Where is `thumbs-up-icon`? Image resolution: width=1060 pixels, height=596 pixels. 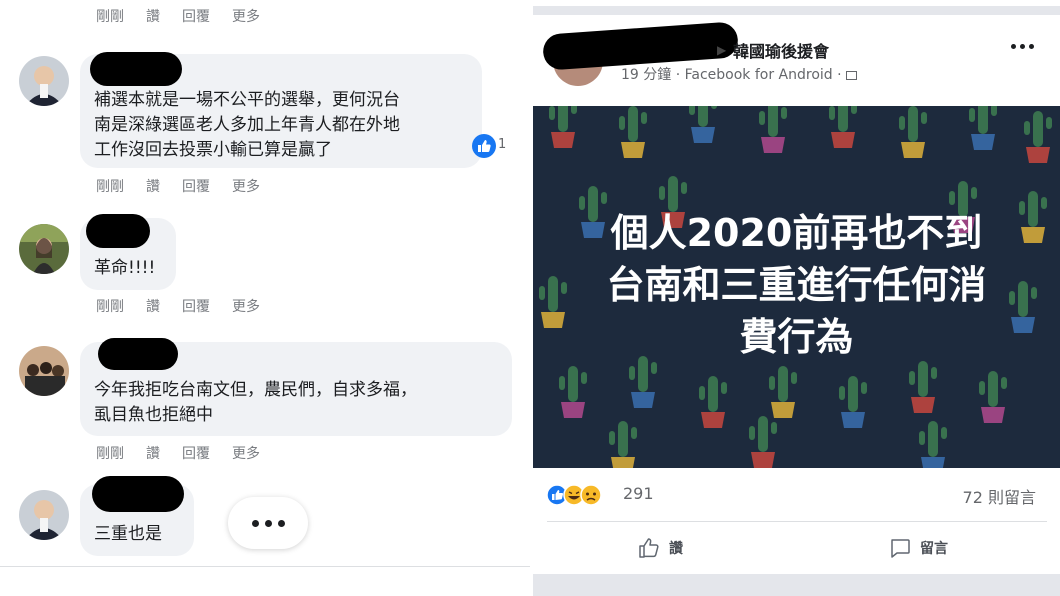
thumbs-up-icon is located at coordinates (649, 548).